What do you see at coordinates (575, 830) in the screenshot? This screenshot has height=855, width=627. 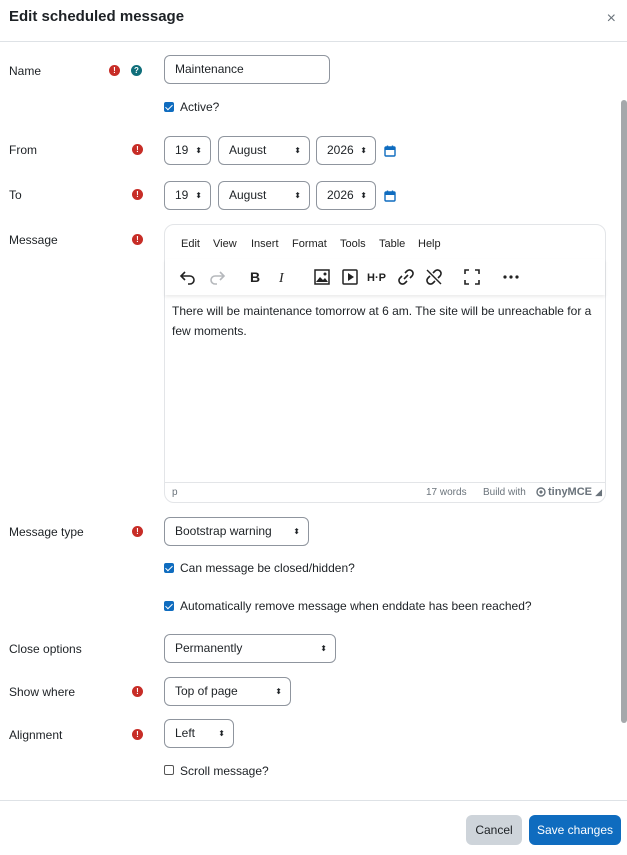 I see `save-changes-button: Save changes` at bounding box center [575, 830].